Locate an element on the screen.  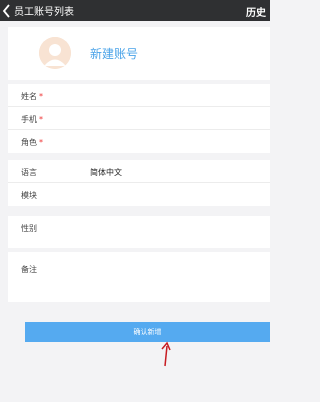
settings-fields-group: 语言 简体中文 模块 is located at coordinates (139, 183).